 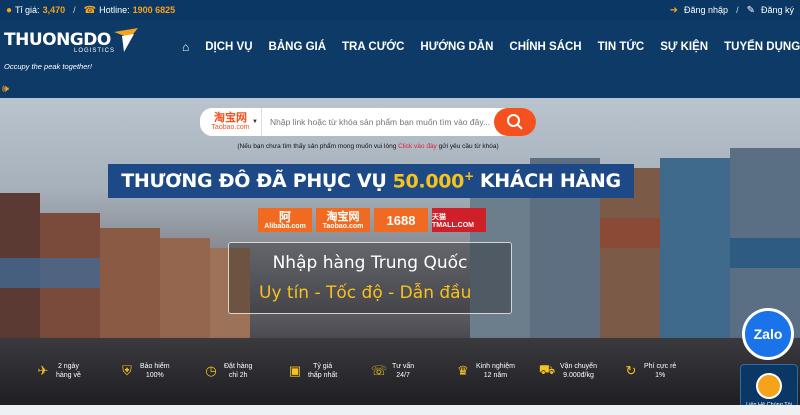 I want to click on nav-item-bang-gia: BẢNG GIÁ, so click(x=298, y=47).